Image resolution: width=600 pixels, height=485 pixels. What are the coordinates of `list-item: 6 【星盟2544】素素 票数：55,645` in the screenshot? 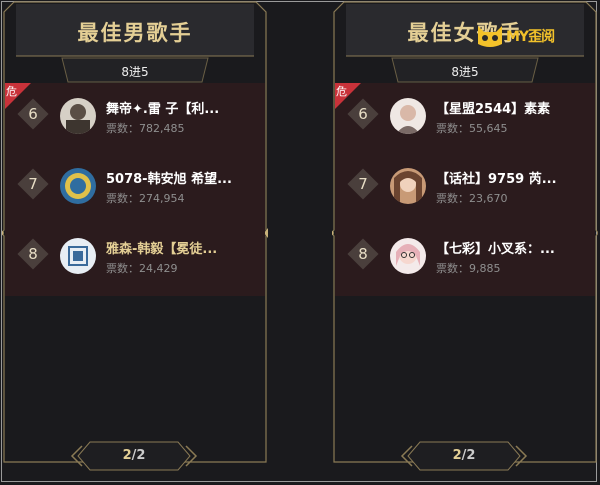 It's located at (465, 119).